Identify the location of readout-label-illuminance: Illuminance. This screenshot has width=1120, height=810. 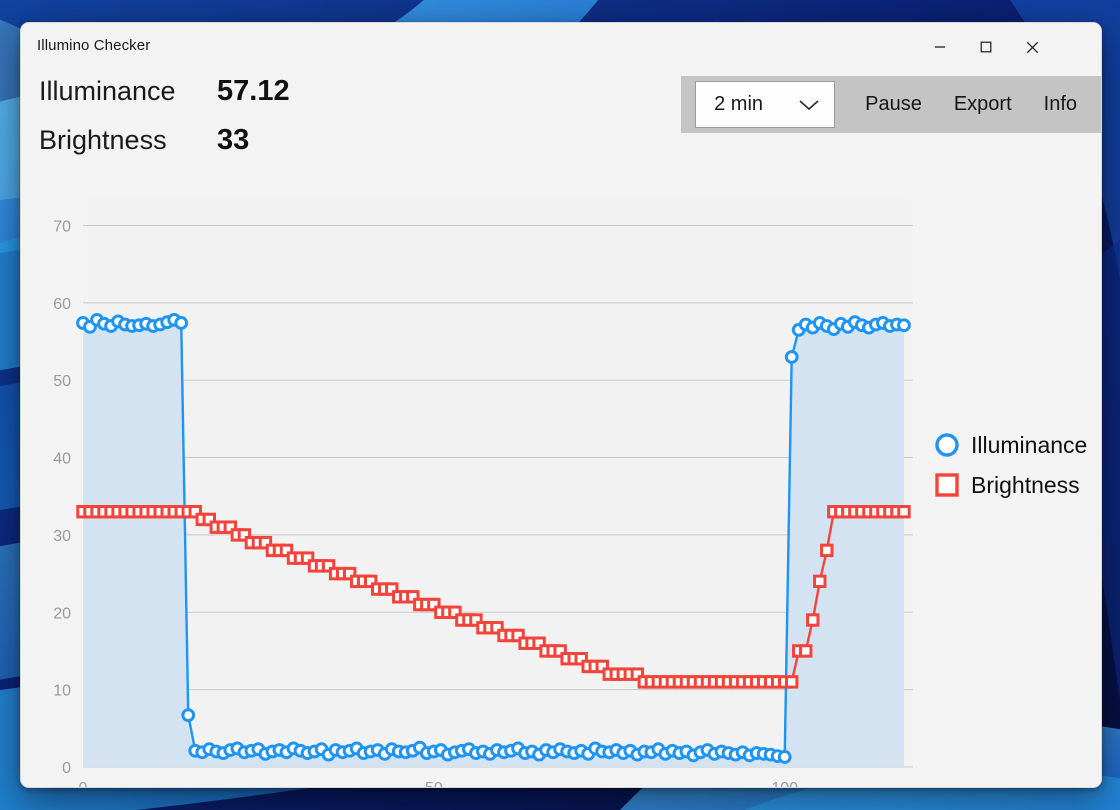
(107, 91).